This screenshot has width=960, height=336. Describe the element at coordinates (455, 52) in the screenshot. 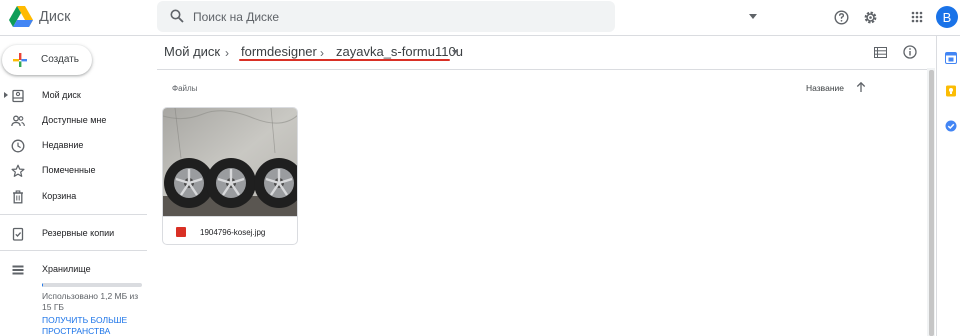

I see `folder-menu-chevron-down-icon` at that location.